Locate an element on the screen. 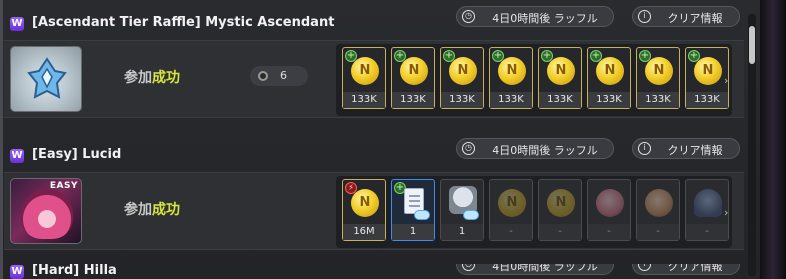 This screenshot has width=786, height=279. section-title: [Easy] Lucid is located at coordinates (77, 154).